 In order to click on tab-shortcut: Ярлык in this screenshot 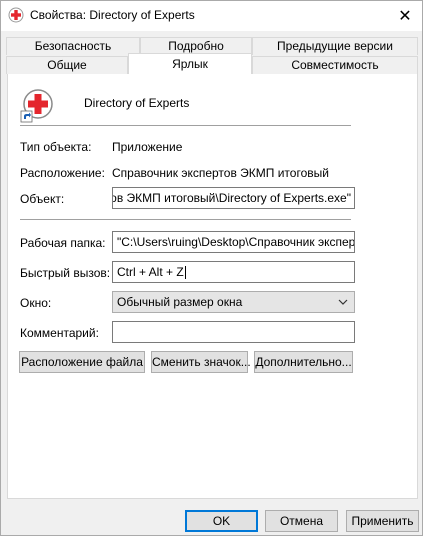, I will do `click(190, 63)`.